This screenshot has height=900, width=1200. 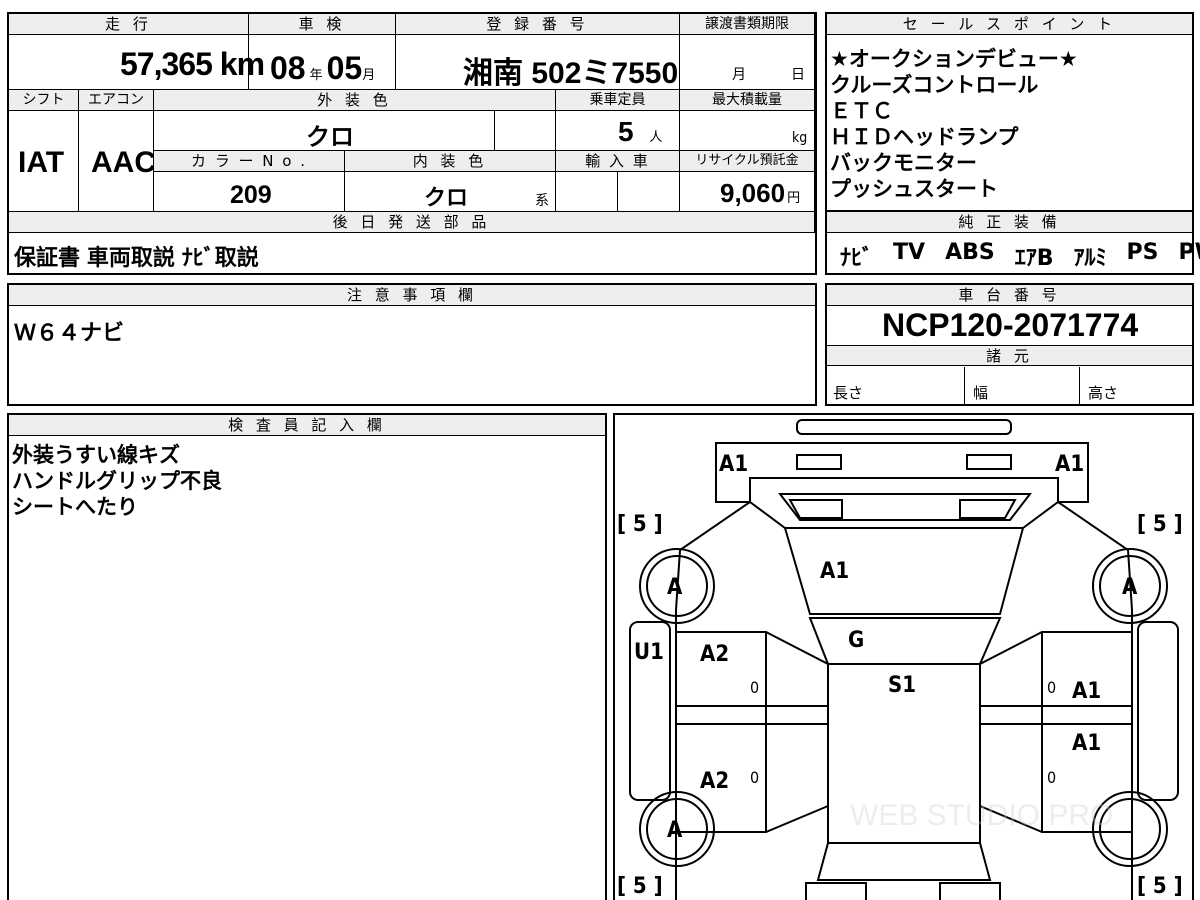 I want to click on aircon-header: エアコン, so click(x=116, y=100).